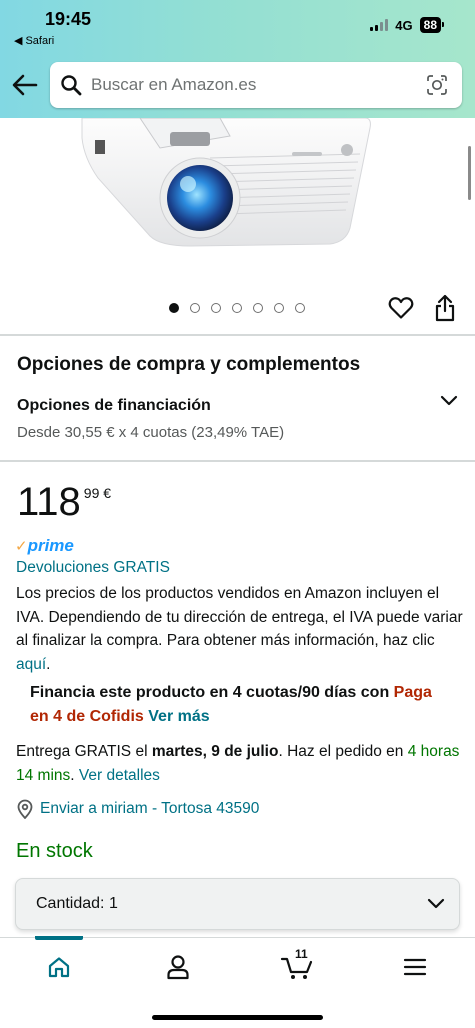 This screenshot has height=1028, width=475. What do you see at coordinates (50, 545) in the screenshot?
I see `prime-label: prime` at bounding box center [50, 545].